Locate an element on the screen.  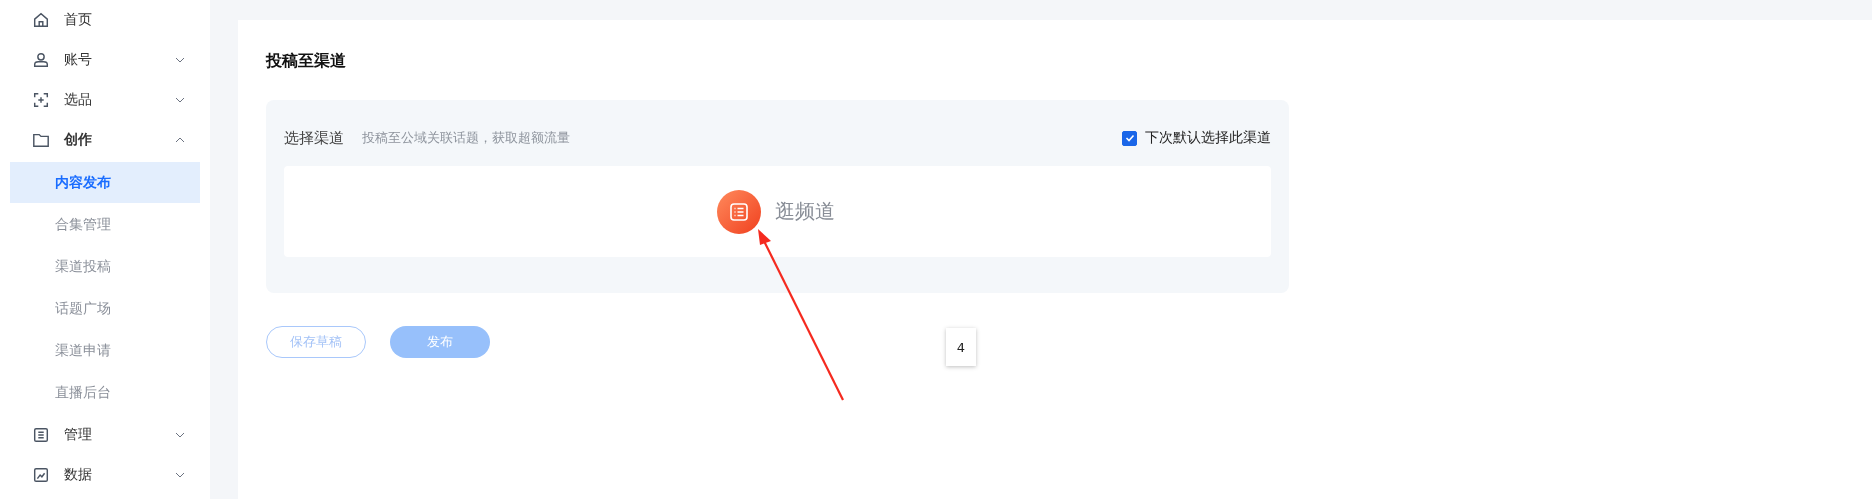
sidebar-label: 选品 is located at coordinates (78, 100).